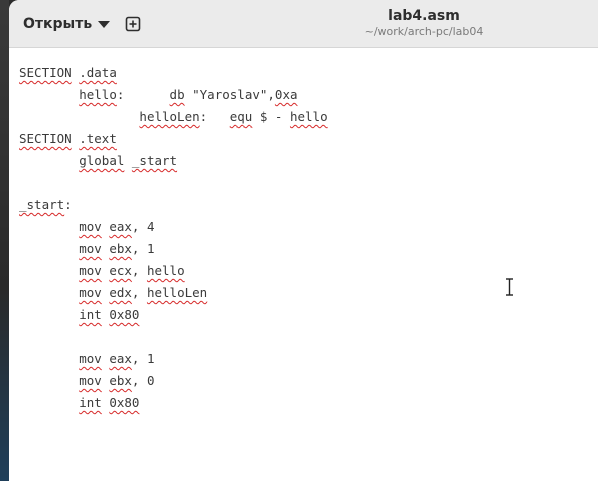  I want to click on code-line: mov edx, helloLen, so click(173, 293).